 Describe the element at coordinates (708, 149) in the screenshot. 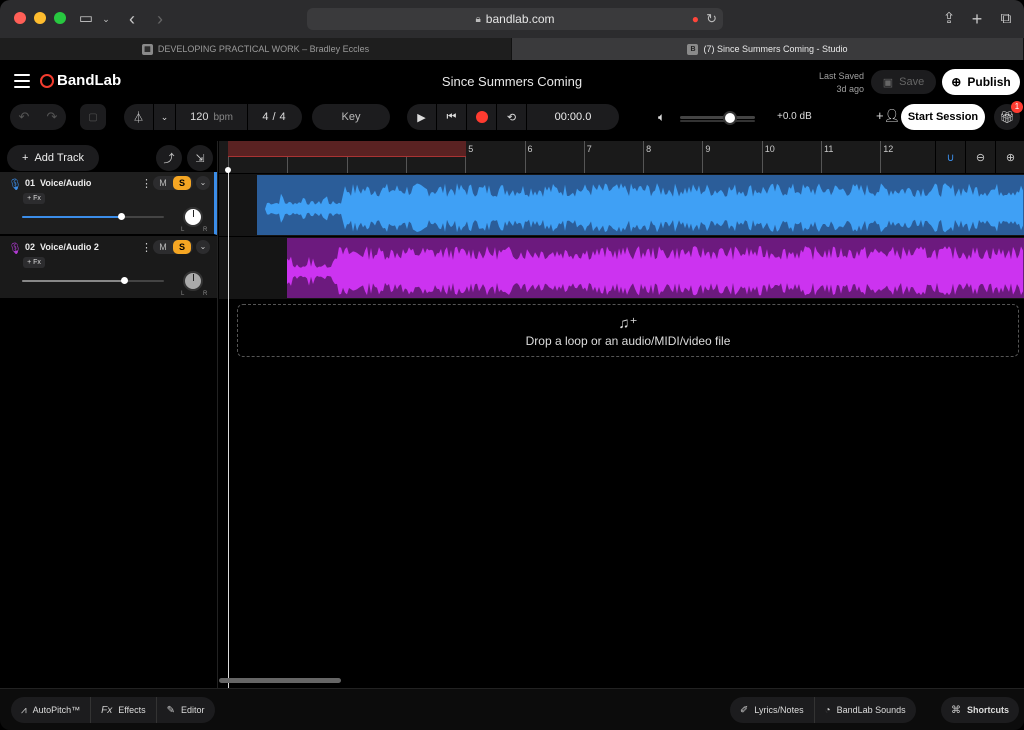

I see `bar-number: 9` at that location.